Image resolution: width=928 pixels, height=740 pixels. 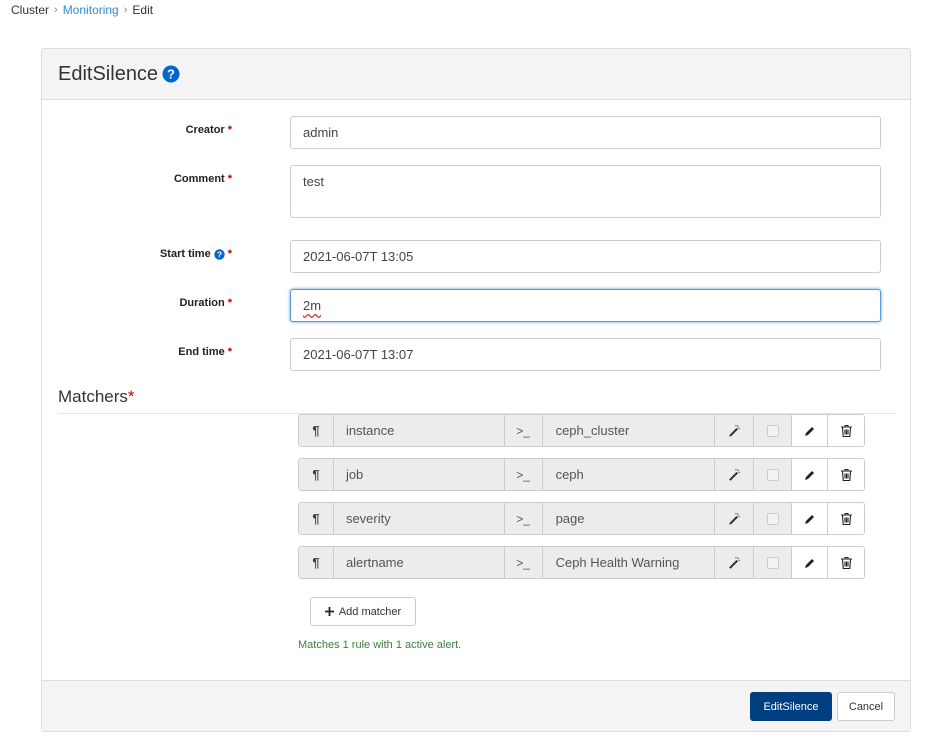 What do you see at coordinates (476, 705) in the screenshot?
I see `card-footer: EditSilence Cancel` at bounding box center [476, 705].